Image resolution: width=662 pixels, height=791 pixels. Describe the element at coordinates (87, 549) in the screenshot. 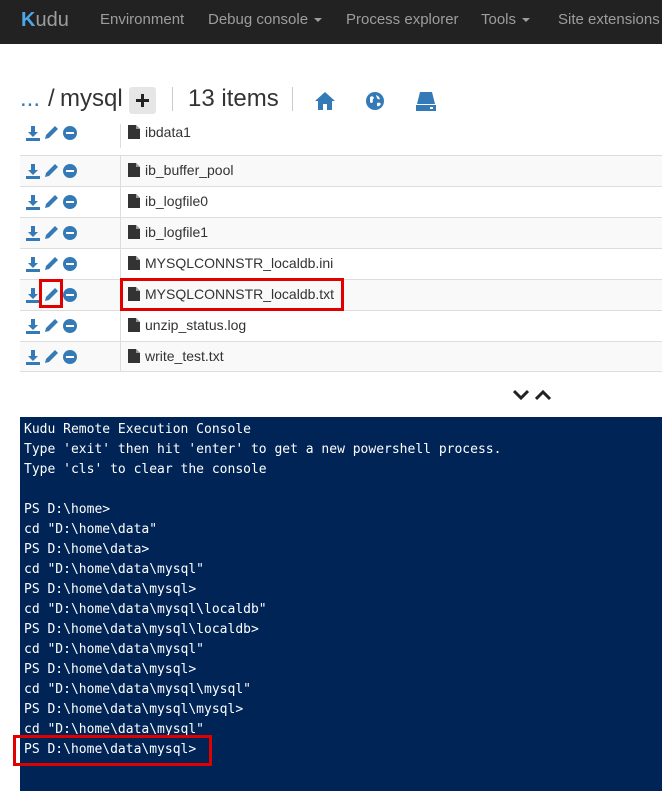

I see `console-line: PS D:\home\data>` at that location.